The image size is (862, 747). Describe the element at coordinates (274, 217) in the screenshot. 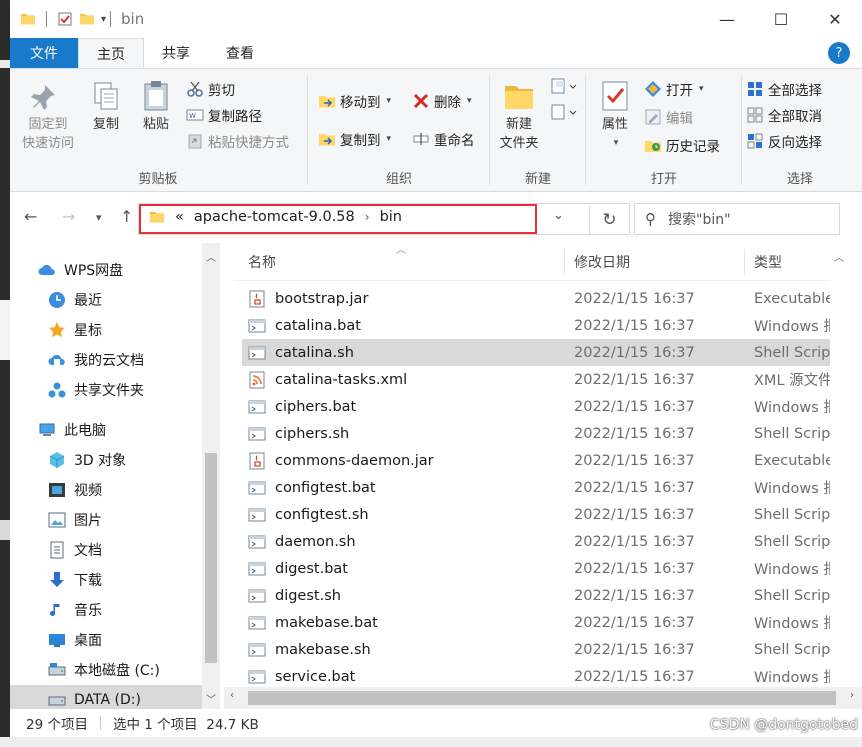

I see `breadcrumb-item: apache-tomcat-9.0.58` at that location.